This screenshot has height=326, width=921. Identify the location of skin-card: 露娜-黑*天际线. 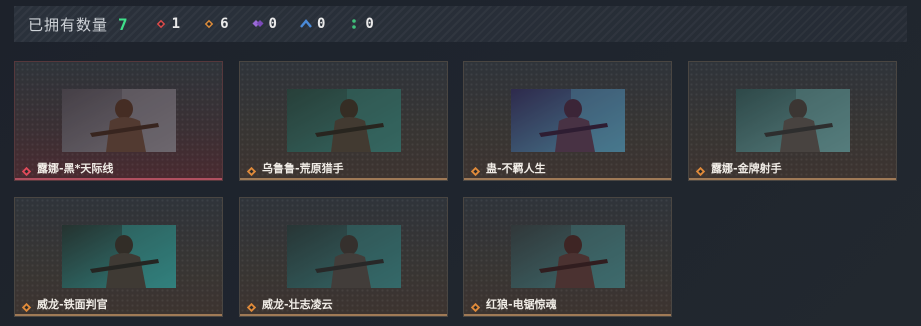
(118, 121).